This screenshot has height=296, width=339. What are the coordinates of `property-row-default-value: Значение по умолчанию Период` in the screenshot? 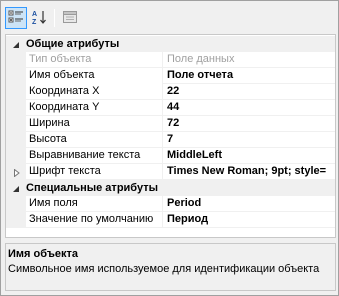 It's located at (170, 220).